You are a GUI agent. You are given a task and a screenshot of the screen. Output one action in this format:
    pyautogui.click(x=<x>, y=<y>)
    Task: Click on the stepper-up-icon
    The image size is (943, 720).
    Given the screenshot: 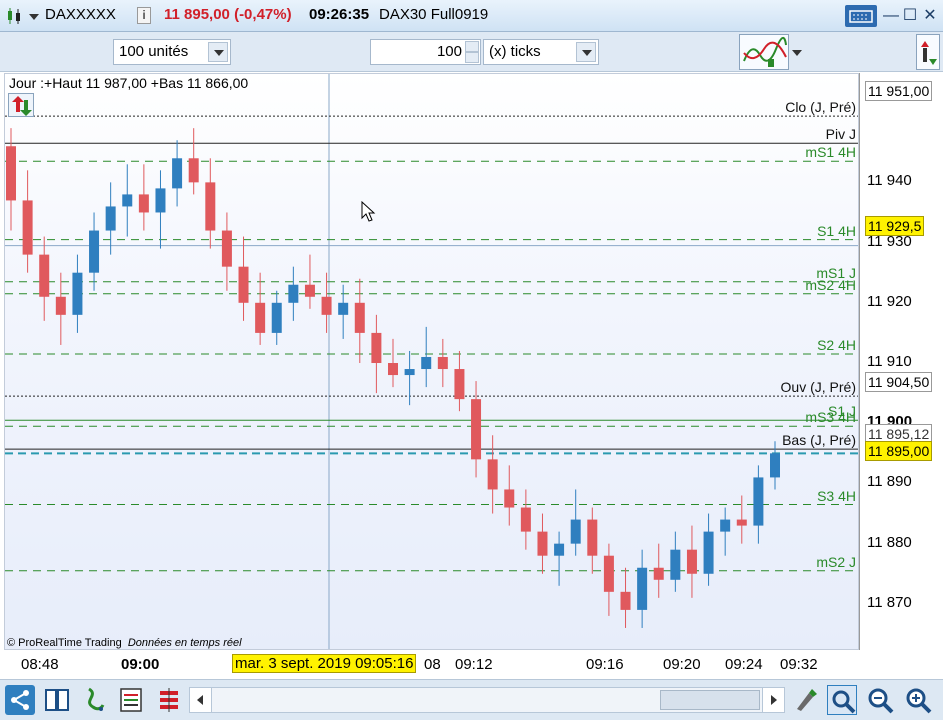 What is the action you would take?
    pyautogui.click(x=472, y=46)
    